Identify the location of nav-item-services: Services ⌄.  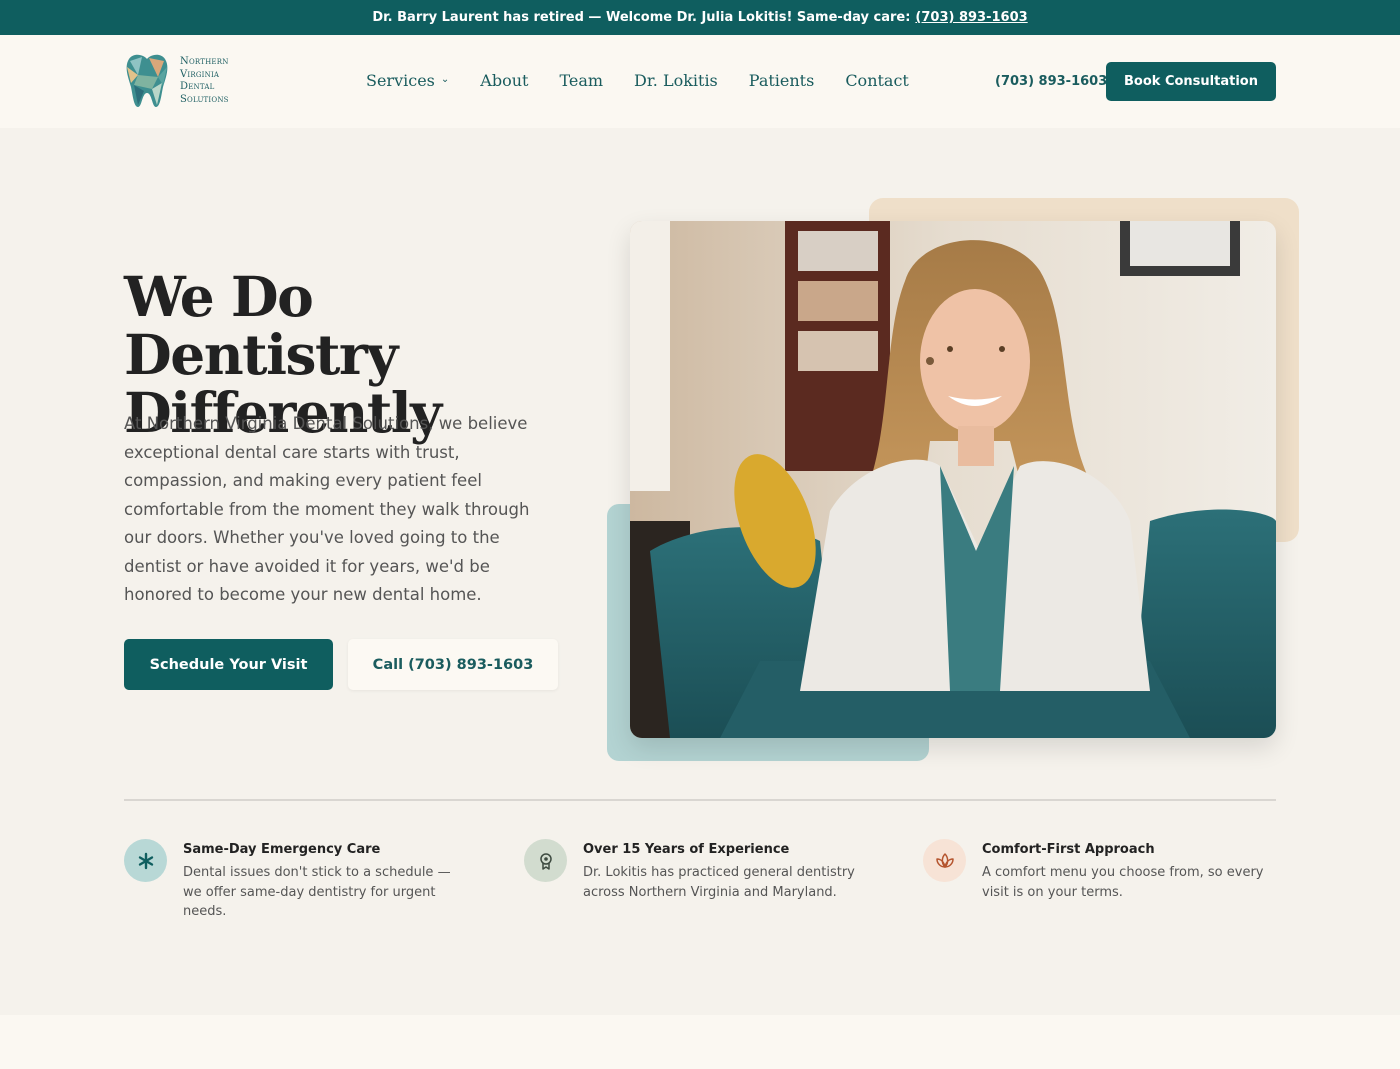
(407, 80).